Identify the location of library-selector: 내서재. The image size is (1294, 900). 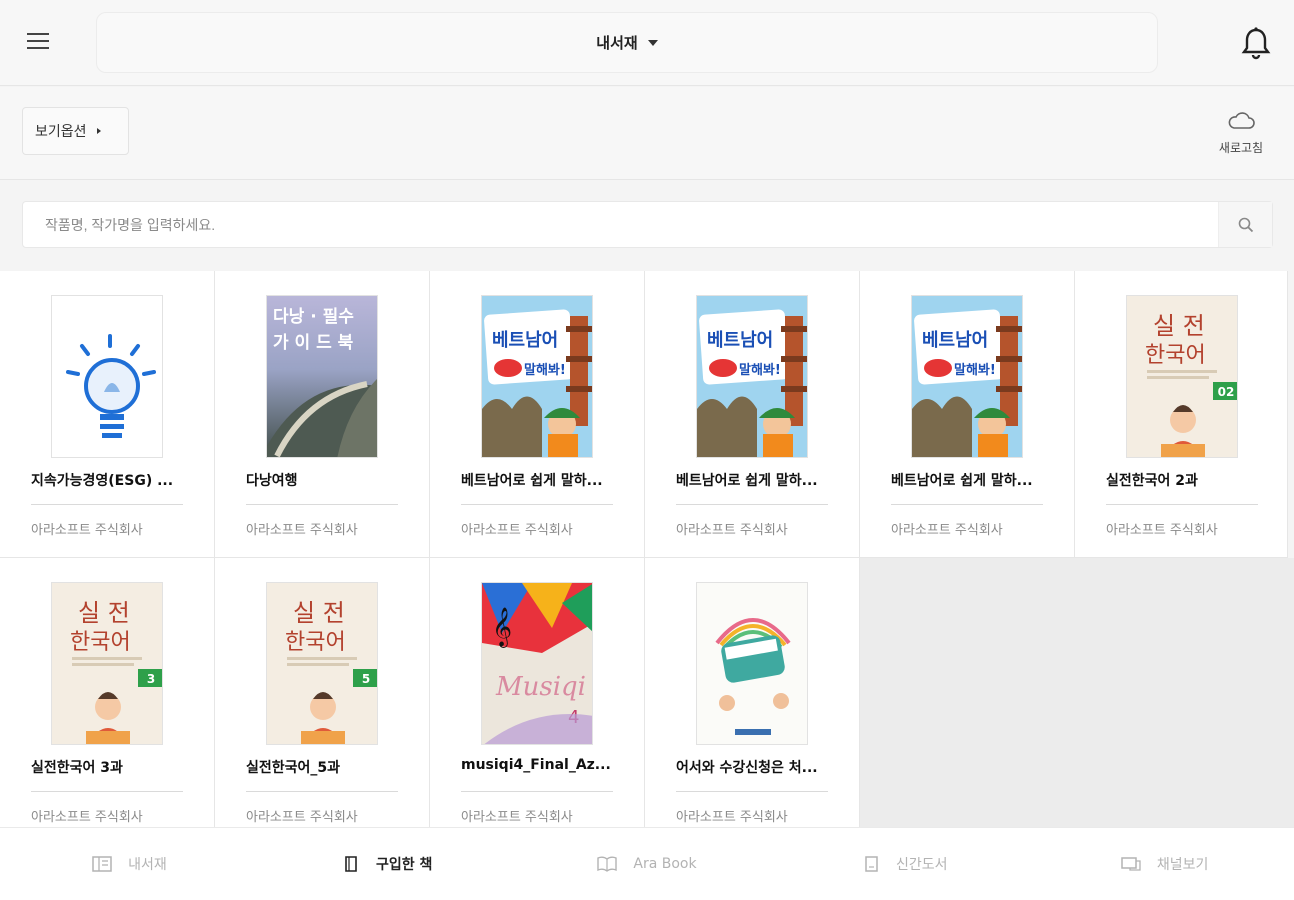
(627, 42).